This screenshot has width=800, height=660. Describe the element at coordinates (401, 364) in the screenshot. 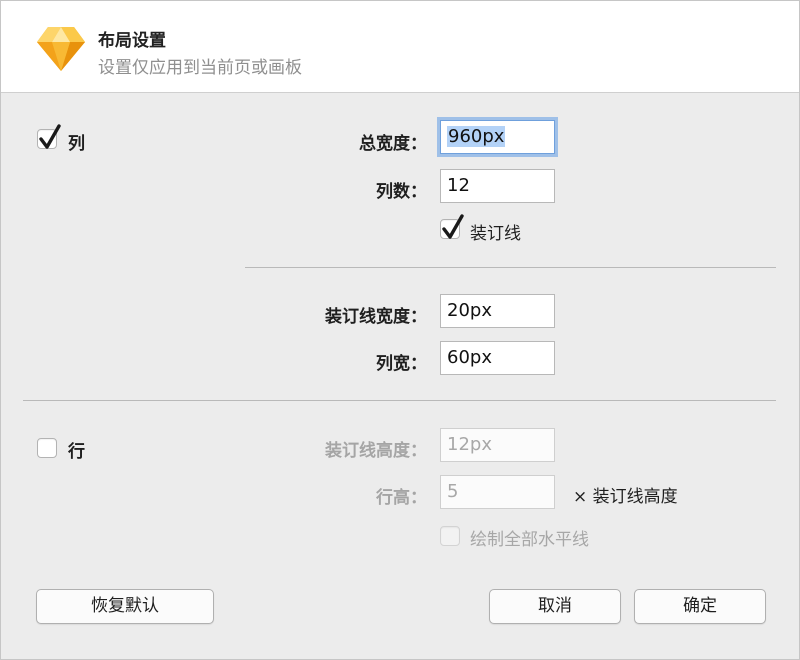

I see `column-width-label: 列宽：` at that location.